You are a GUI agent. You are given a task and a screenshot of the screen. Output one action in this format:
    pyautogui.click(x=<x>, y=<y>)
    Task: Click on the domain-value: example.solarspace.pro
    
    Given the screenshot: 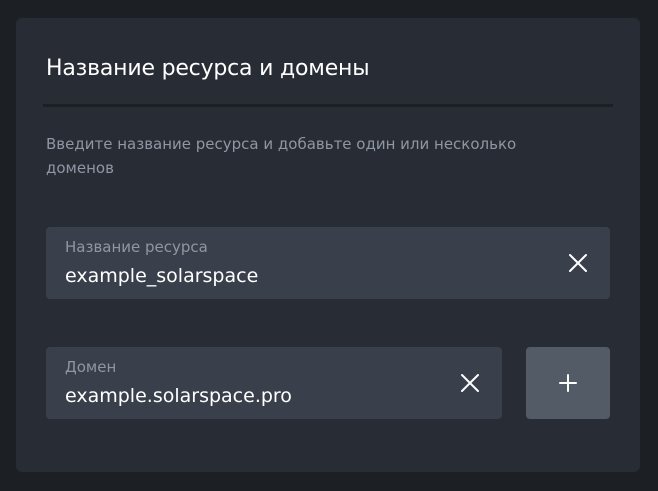 What is the action you would take?
    pyautogui.click(x=178, y=396)
    